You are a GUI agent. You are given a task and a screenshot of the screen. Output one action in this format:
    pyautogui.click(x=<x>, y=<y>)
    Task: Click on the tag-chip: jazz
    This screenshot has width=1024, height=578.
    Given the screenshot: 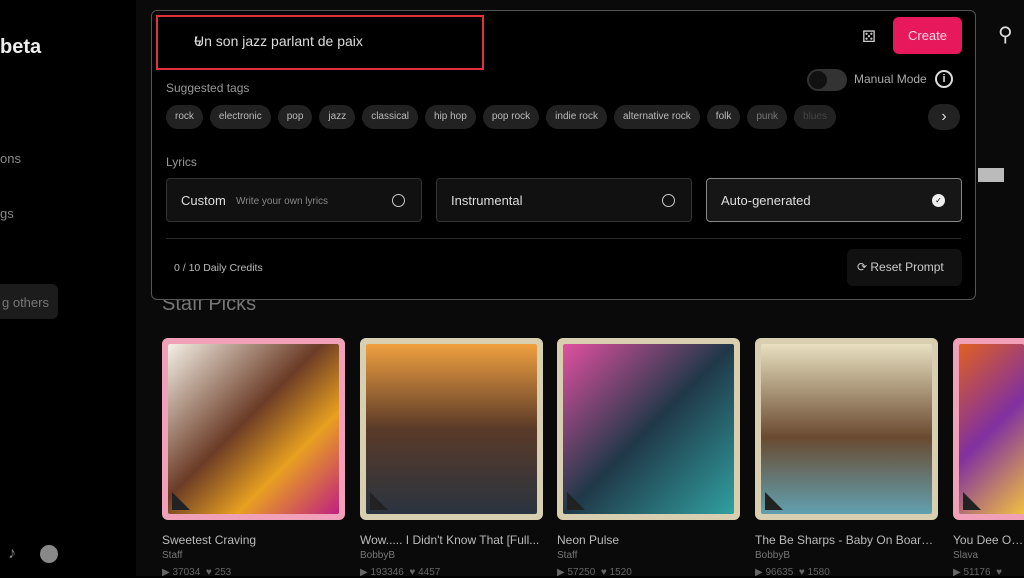 What is the action you would take?
    pyautogui.click(x=337, y=117)
    